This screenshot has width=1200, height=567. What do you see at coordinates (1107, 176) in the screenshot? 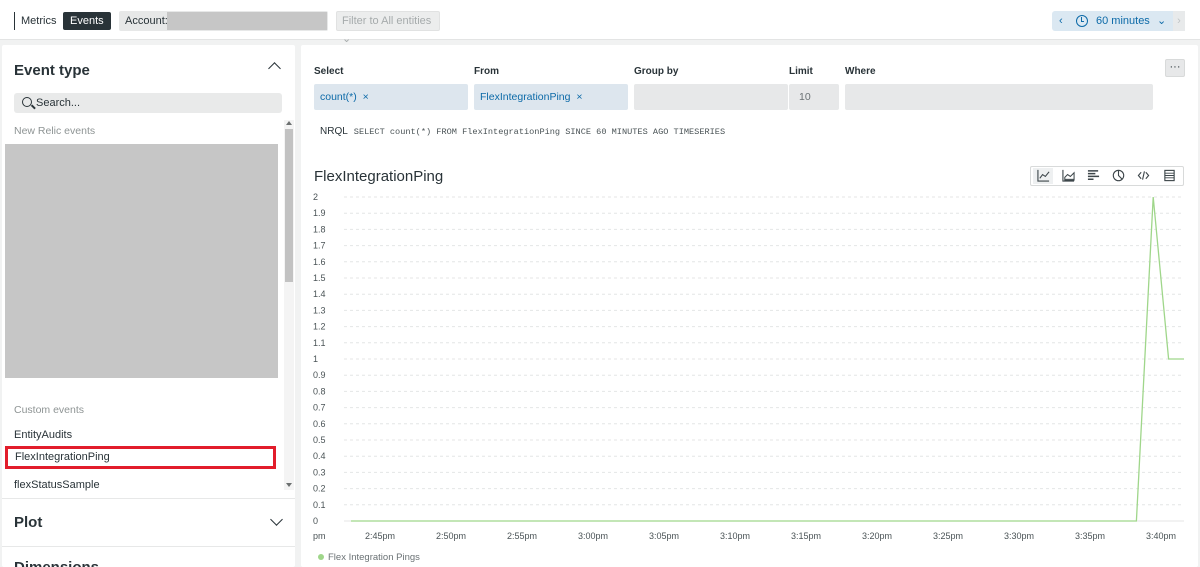
I see `chart-type-toolbar` at bounding box center [1107, 176].